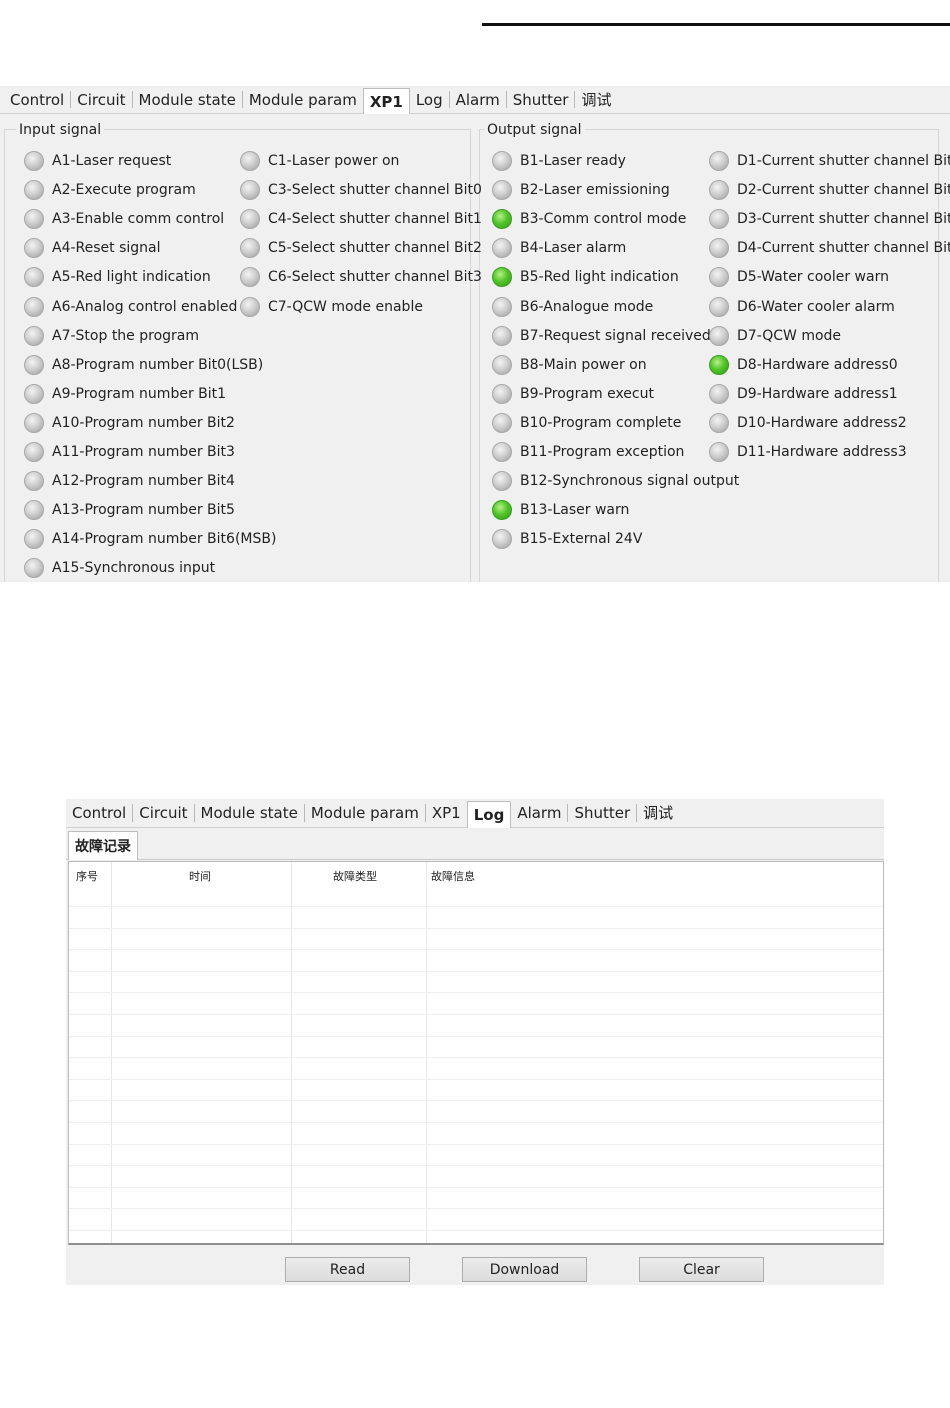 The width and height of the screenshot is (950, 1408). Describe the element at coordinates (775, 335) in the screenshot. I see `signal-row: D7-QCW mode` at that location.